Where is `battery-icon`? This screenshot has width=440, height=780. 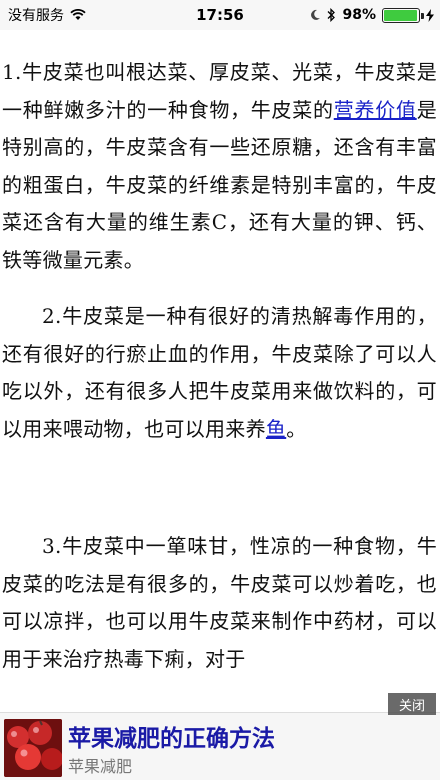
battery-icon is located at coordinates (403, 15).